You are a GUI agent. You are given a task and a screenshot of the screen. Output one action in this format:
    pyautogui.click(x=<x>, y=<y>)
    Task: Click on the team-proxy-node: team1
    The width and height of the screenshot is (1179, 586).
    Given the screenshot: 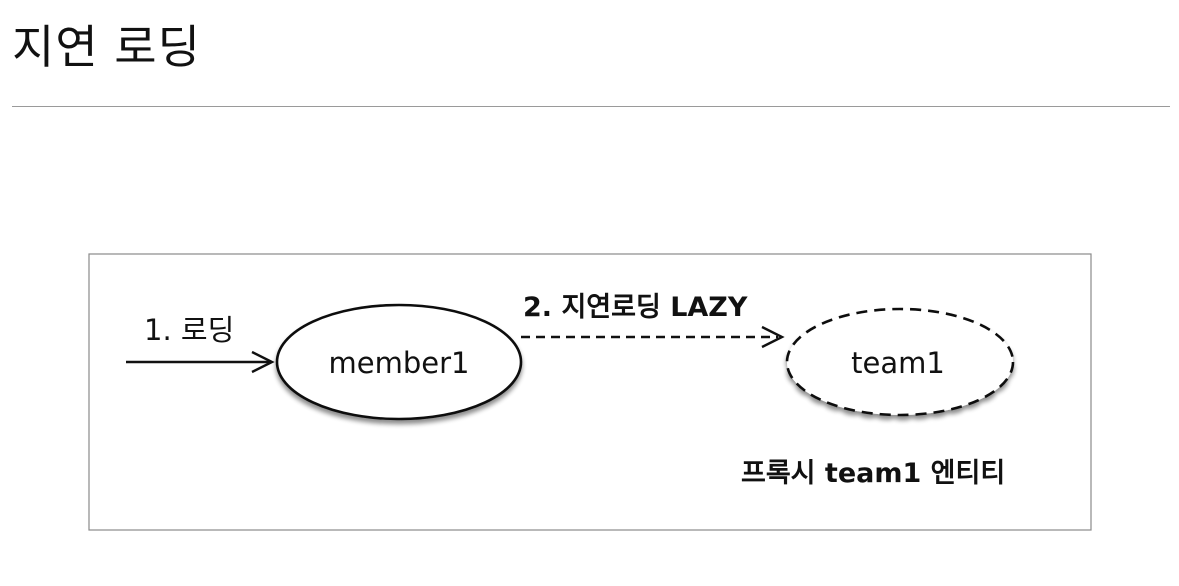 What is the action you would take?
    pyautogui.click(x=900, y=362)
    